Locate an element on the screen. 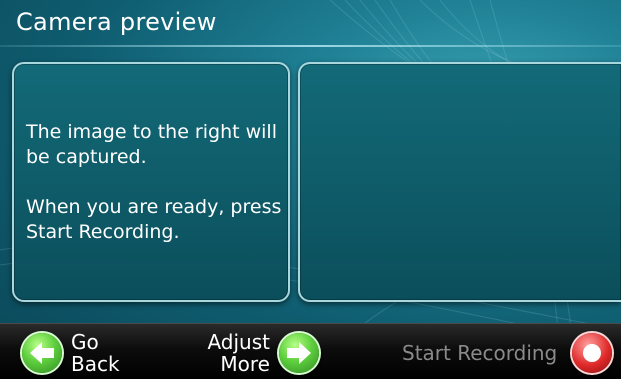 This screenshot has height=379, width=621. go-back-label: Go Back is located at coordinates (95, 353).